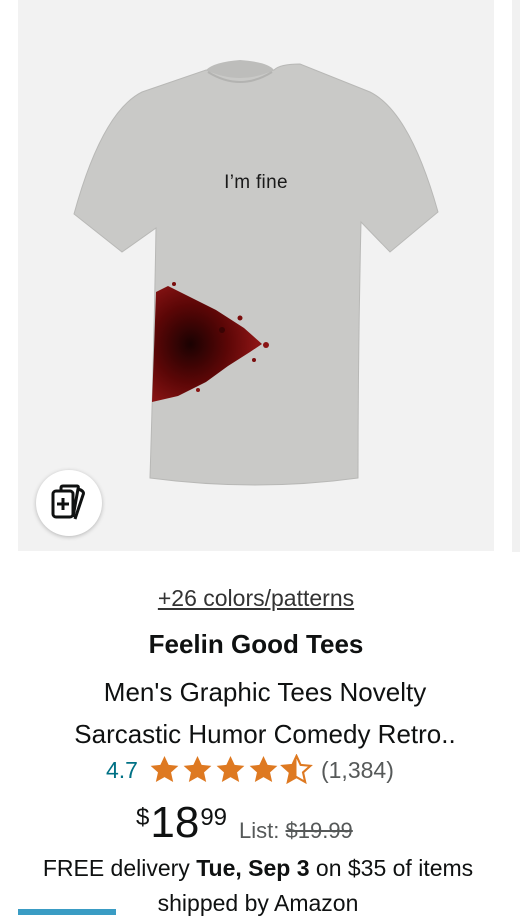 This screenshot has width=520, height=921. Describe the element at coordinates (256, 182) in the screenshot. I see `shirt-print-text: I’m fine` at that location.